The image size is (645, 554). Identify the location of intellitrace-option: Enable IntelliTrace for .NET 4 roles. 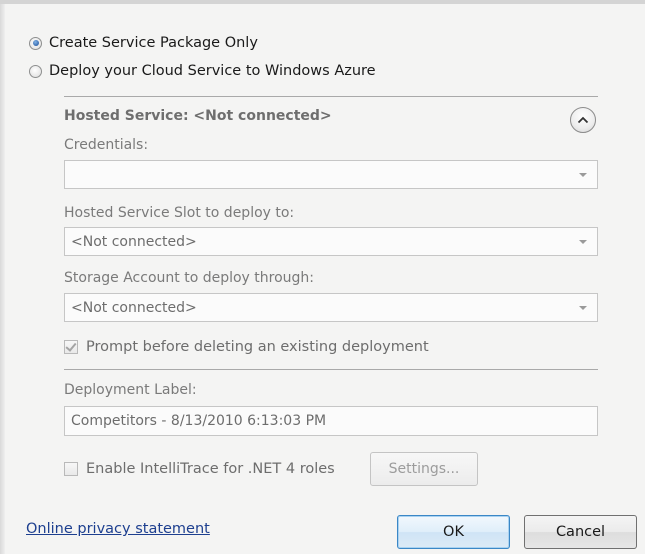
(199, 469).